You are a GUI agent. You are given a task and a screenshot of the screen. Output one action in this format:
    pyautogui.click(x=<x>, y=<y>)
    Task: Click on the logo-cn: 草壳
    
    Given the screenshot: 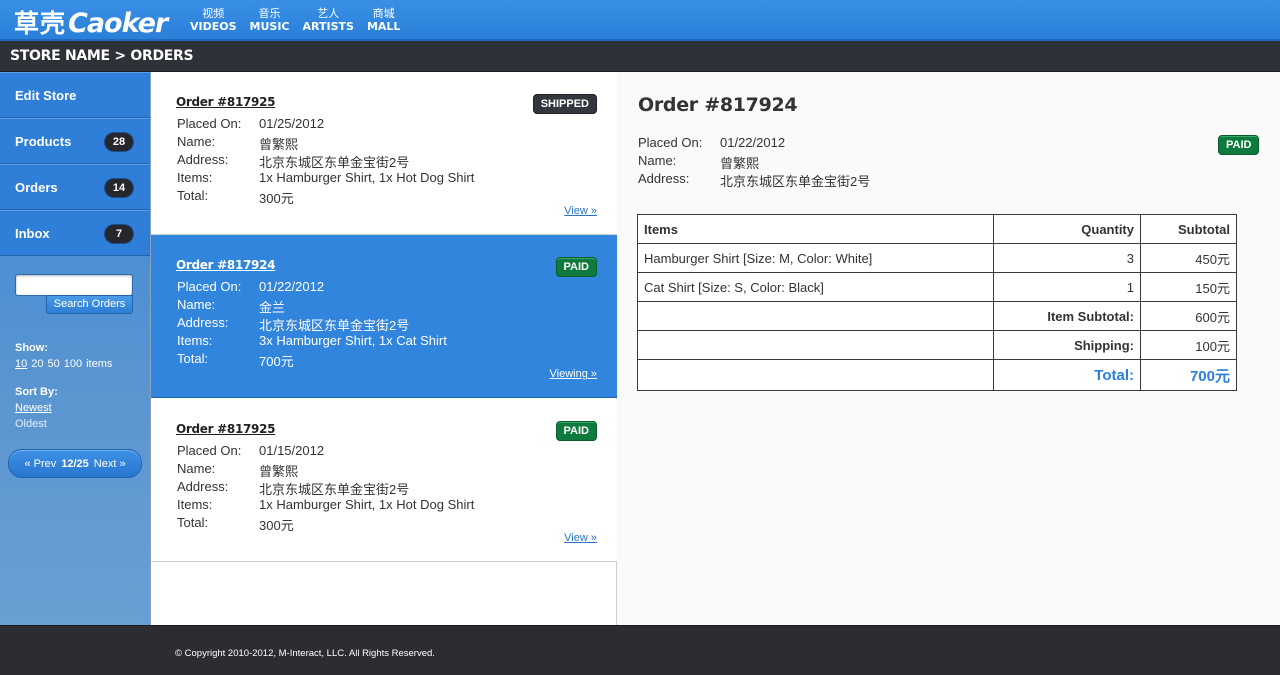 What is the action you would take?
    pyautogui.click(x=40, y=23)
    